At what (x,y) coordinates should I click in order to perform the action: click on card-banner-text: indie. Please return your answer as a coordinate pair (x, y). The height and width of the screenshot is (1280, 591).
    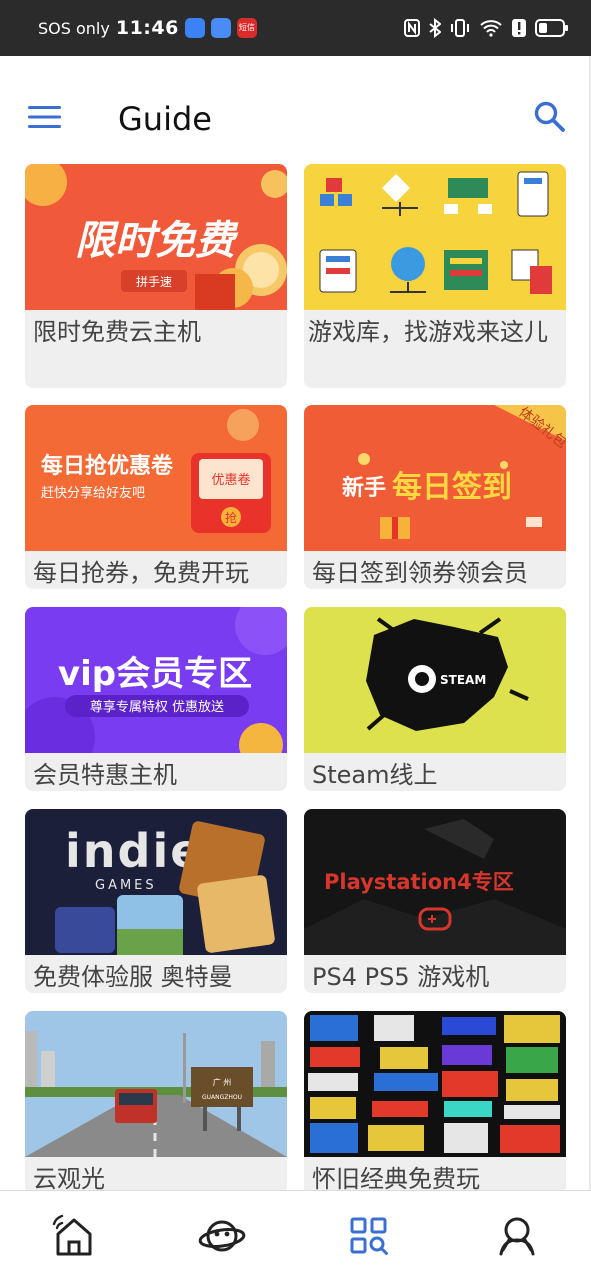
    Looking at the image, I should click on (134, 851).